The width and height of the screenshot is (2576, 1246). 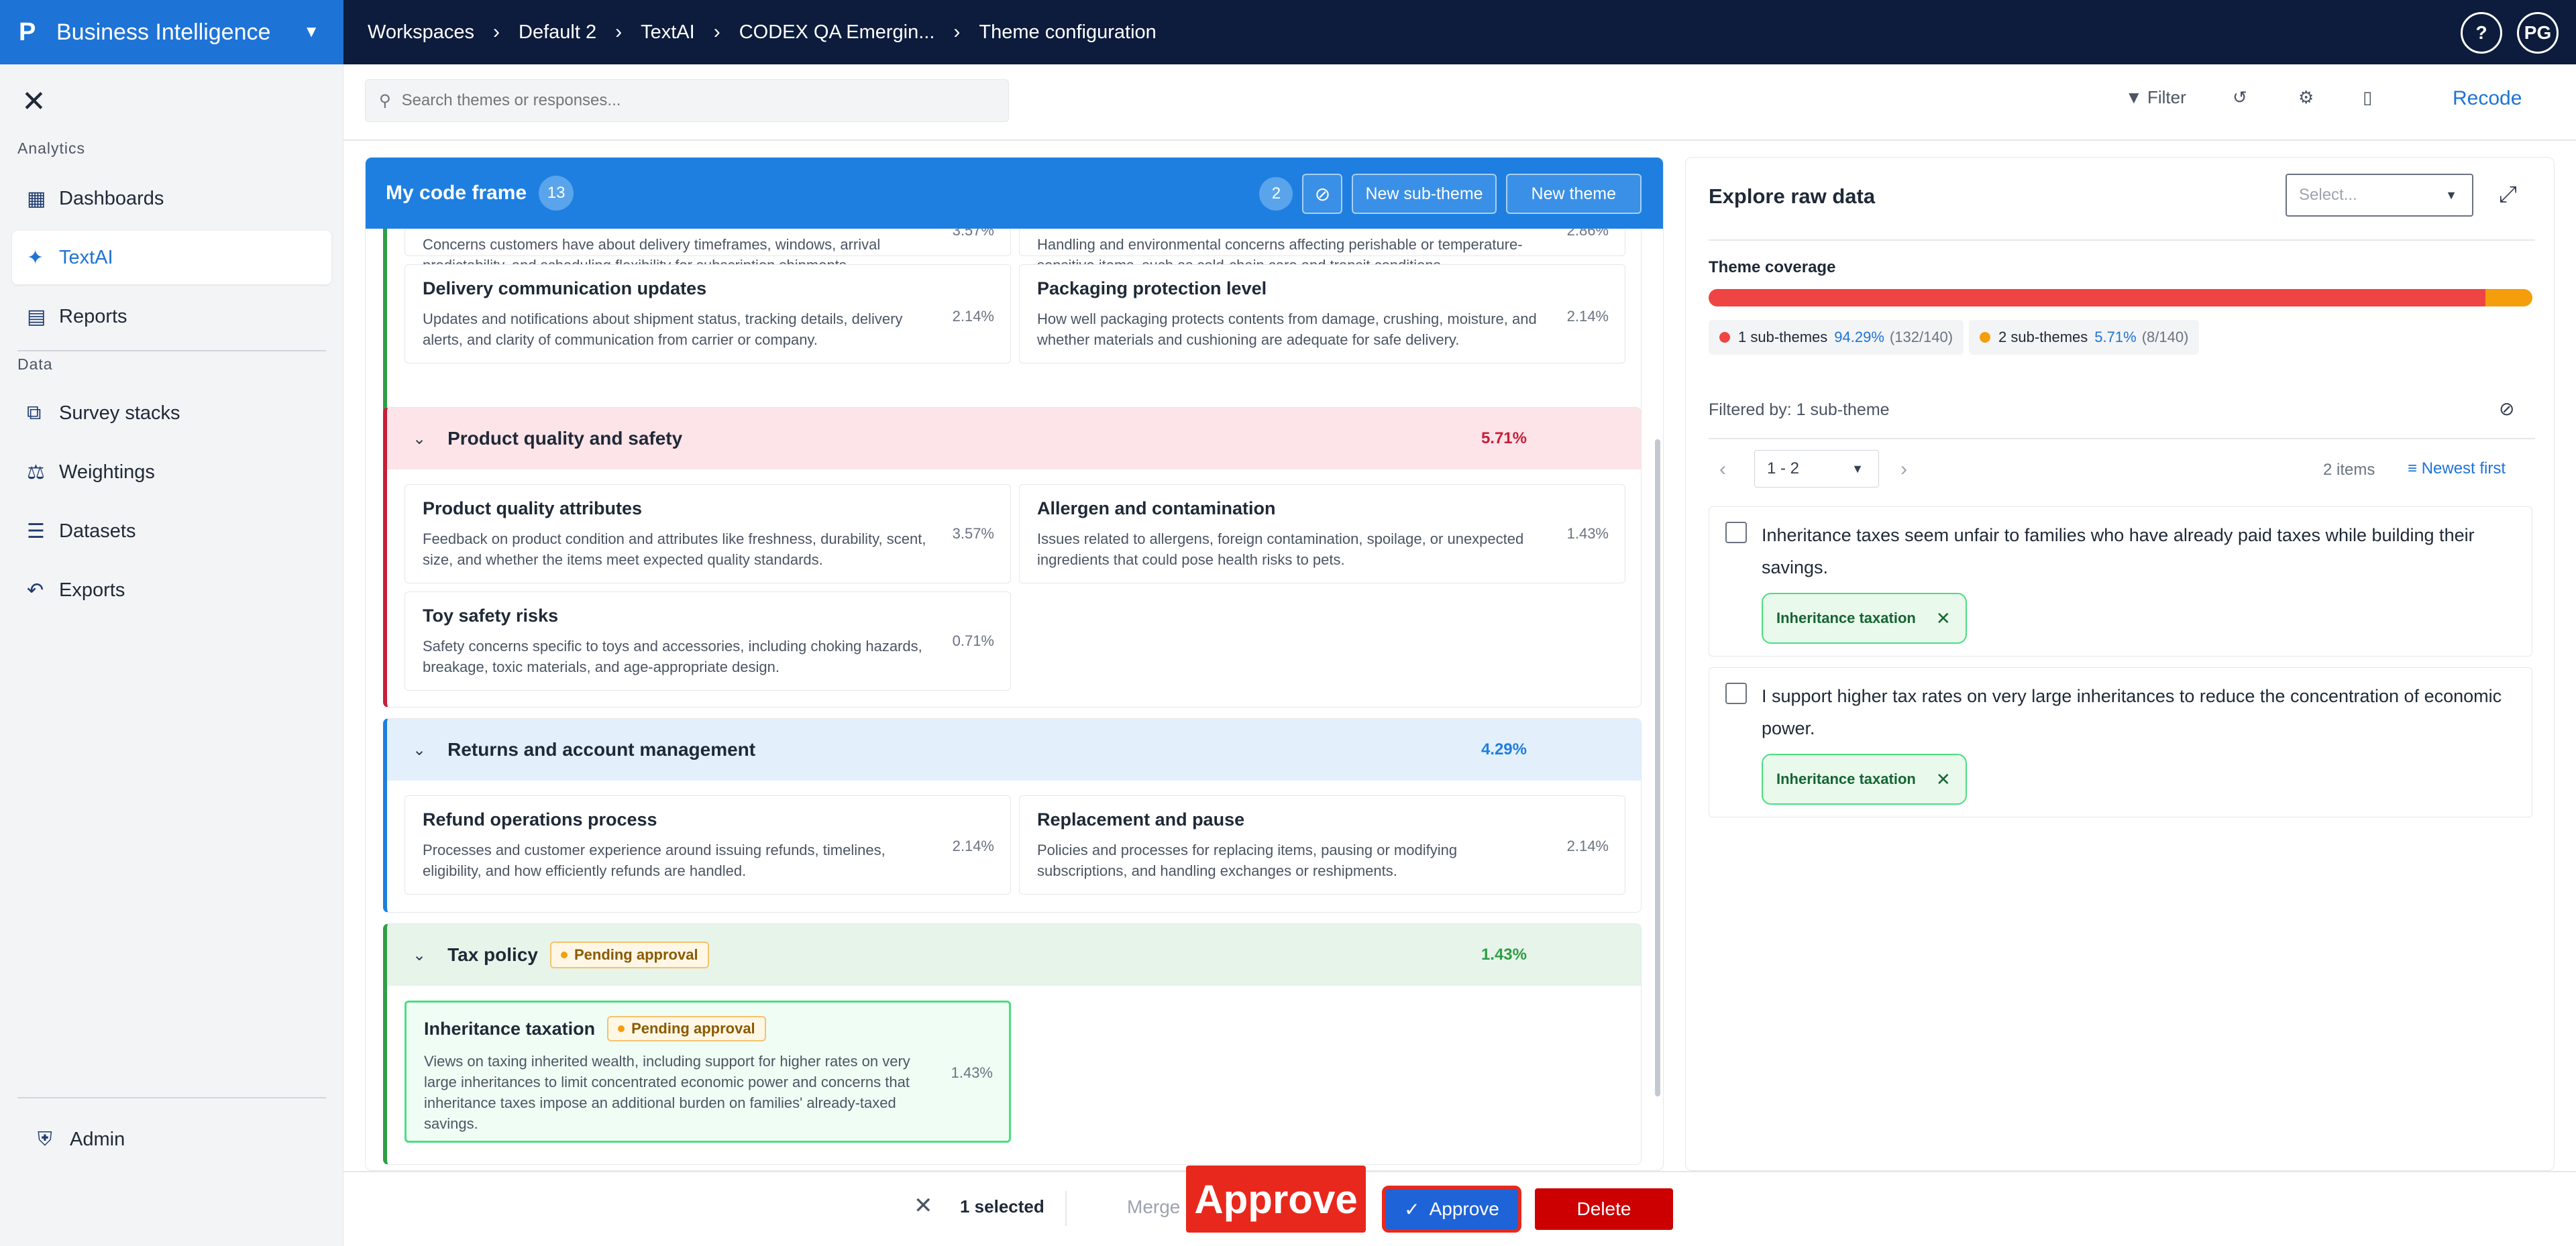 What do you see at coordinates (1014, 955) in the screenshot?
I see `theme-header: ⌄ Tax policy Pending approval 1.43%` at bounding box center [1014, 955].